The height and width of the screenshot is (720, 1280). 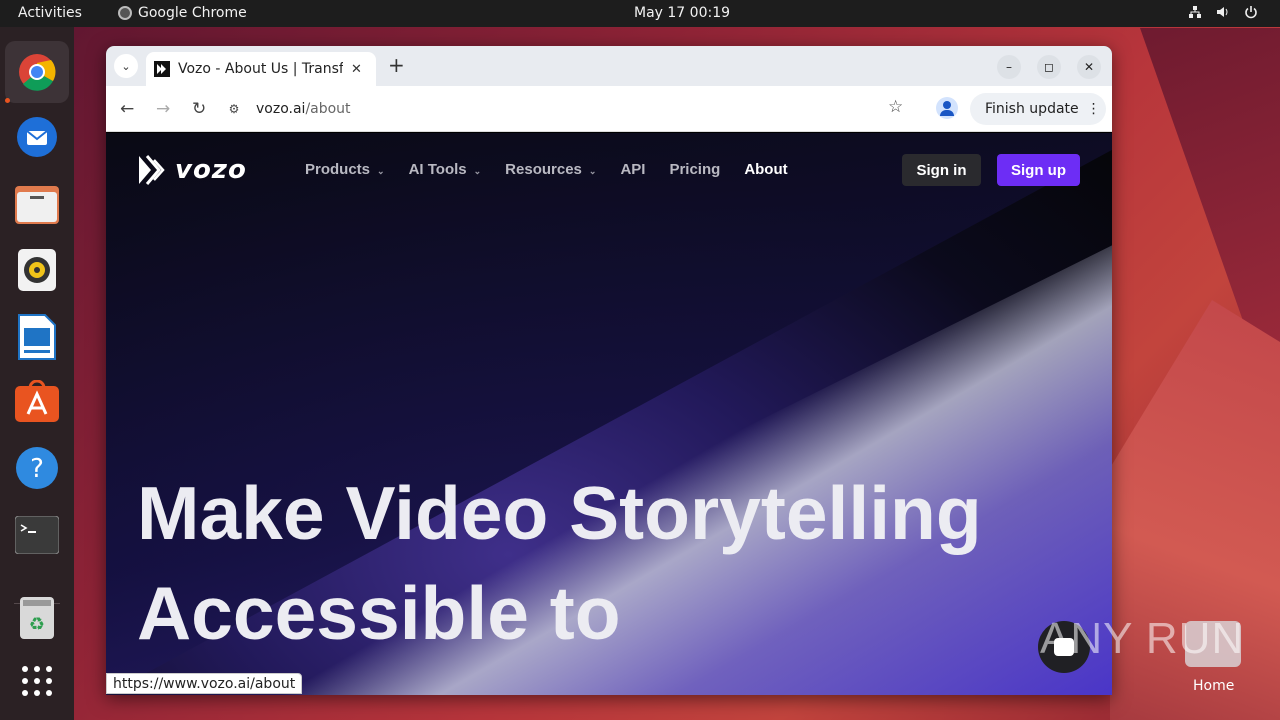 What do you see at coordinates (559, 513) in the screenshot?
I see `hero-line-1: Make Video Storytelling` at bounding box center [559, 513].